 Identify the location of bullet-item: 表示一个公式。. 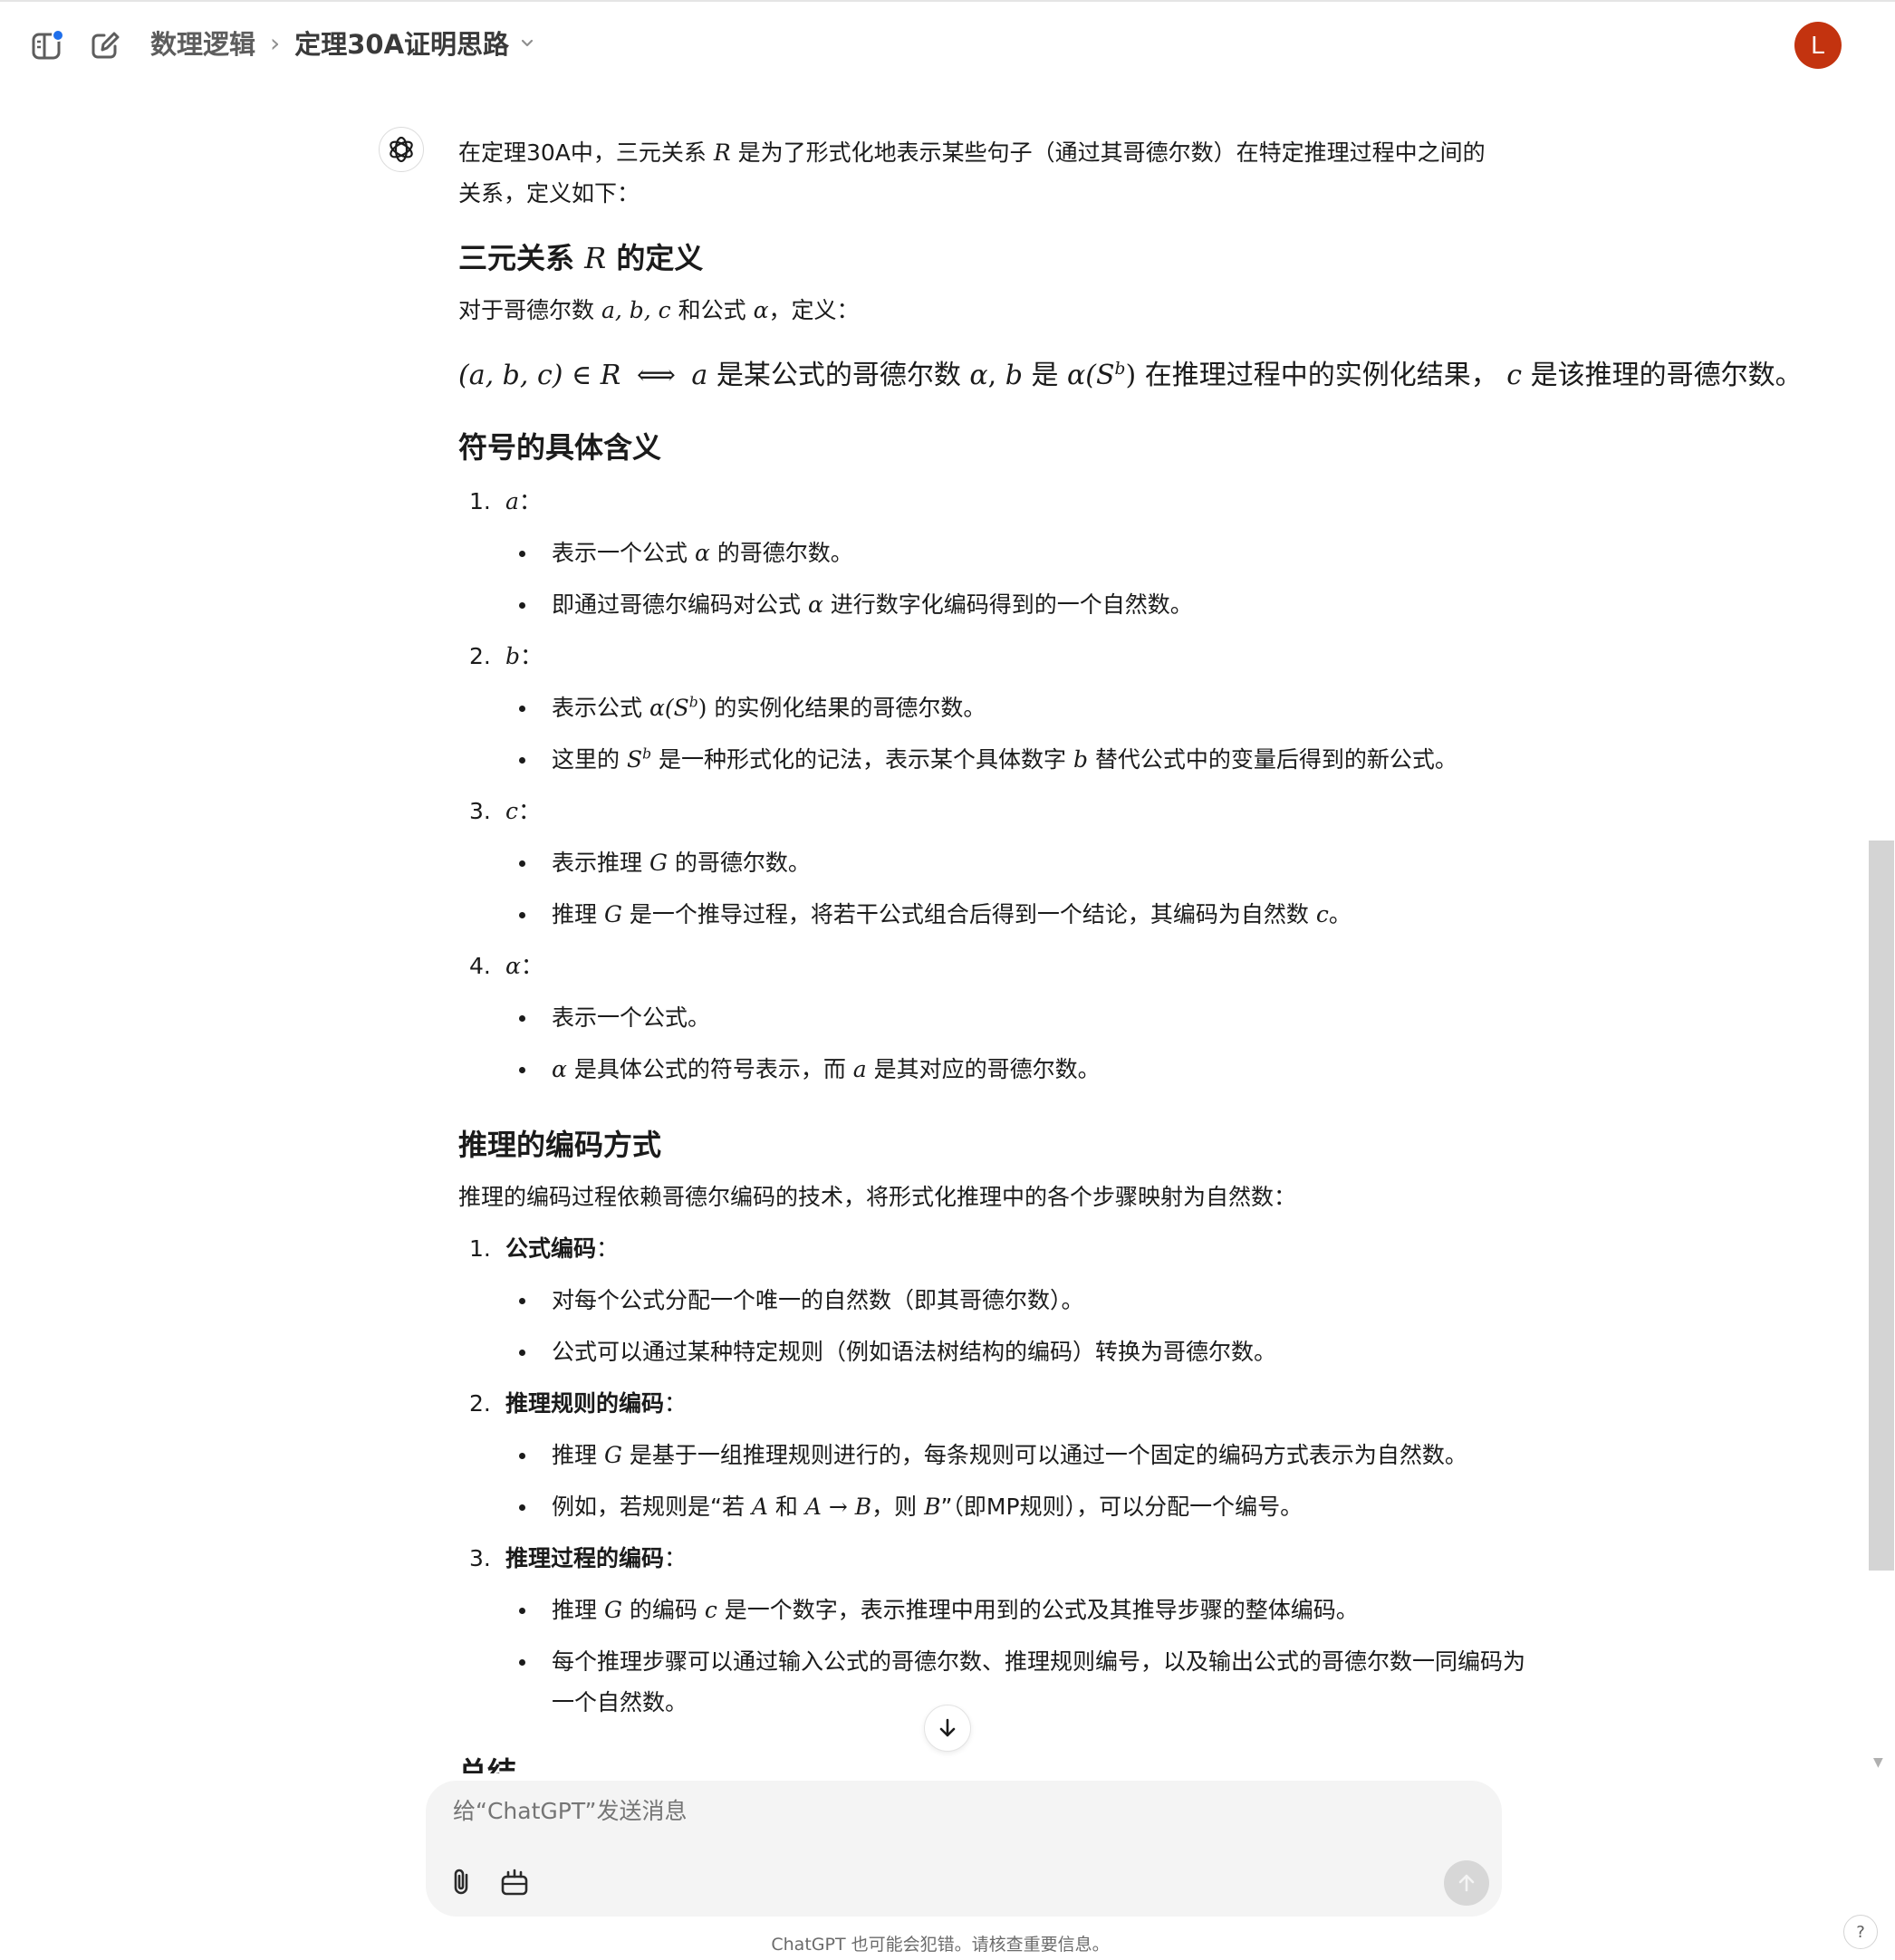
(1155, 1017).